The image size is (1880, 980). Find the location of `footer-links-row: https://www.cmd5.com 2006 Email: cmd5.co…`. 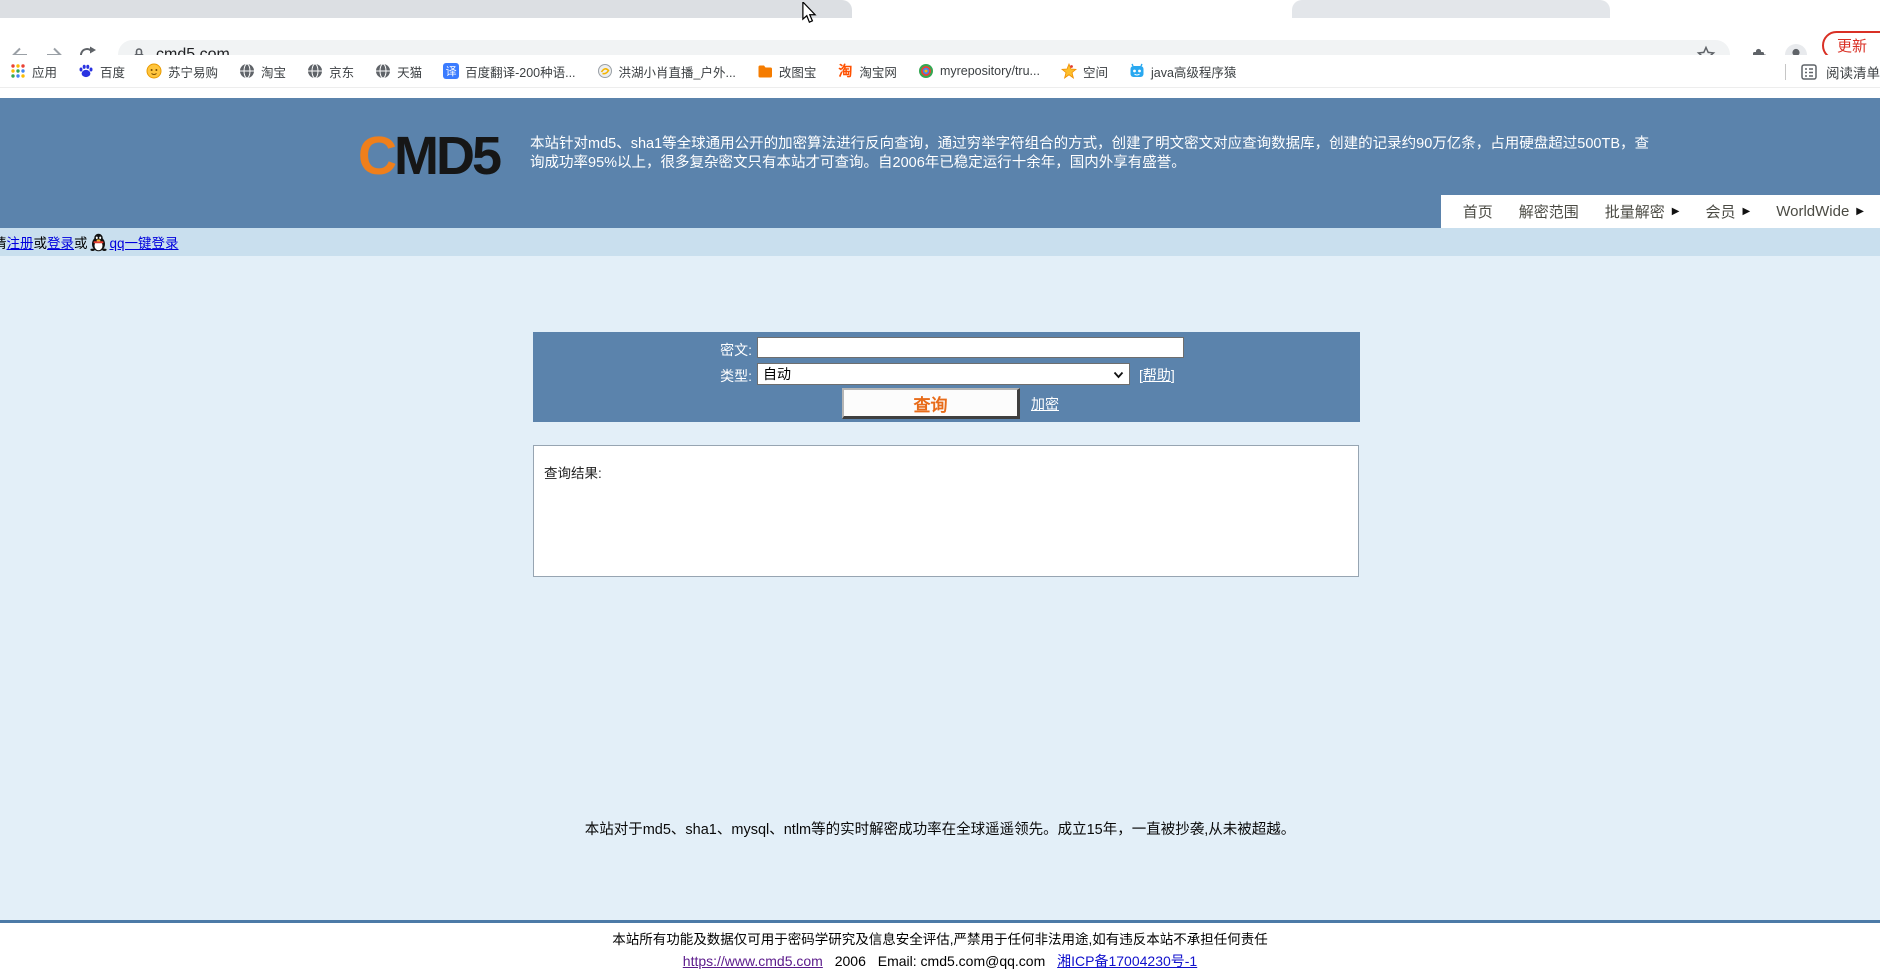

footer-links-row: https://www.cmd5.com 2006 Email: cmd5.co… is located at coordinates (940, 961).